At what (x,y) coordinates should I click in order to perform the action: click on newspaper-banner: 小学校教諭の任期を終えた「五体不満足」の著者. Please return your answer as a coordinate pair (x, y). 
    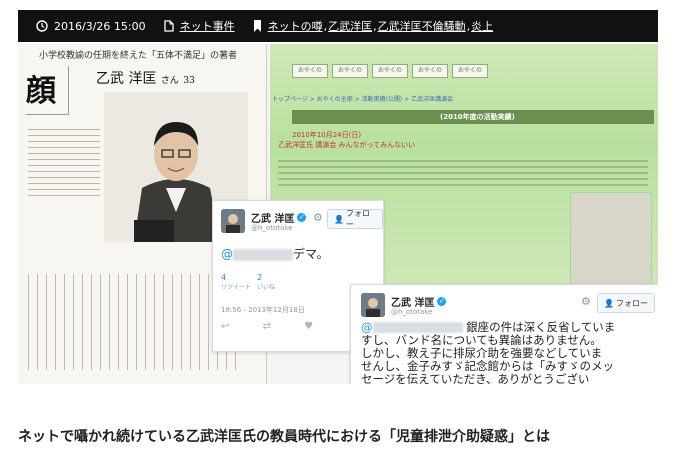
    Looking at the image, I should click on (137, 56).